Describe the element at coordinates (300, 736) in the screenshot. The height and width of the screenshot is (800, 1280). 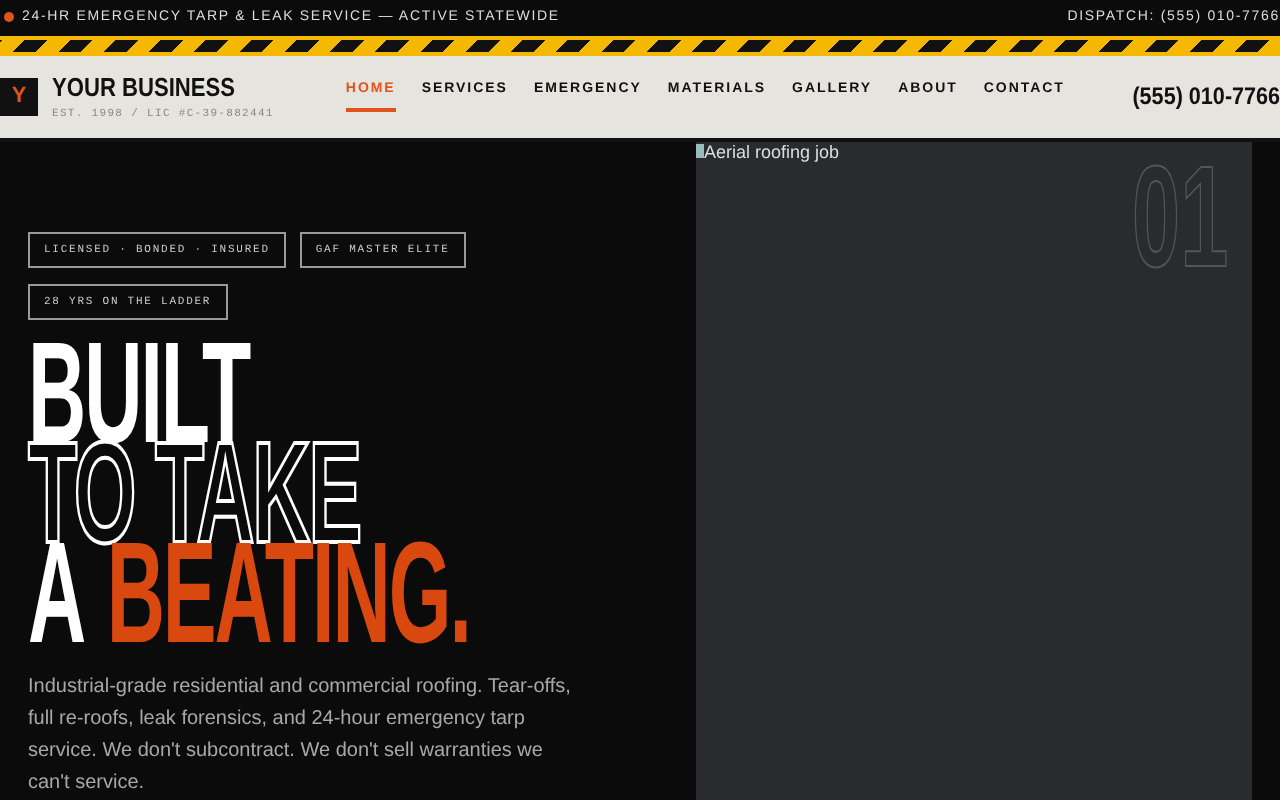
I see `intro-paragraph: Industrial-grade residential and commercial roofing. Tear-offs, full re-roofs, leak forensics, and 24-hour emergency tarp service. We don't subcontract. We don't sell warranties we can't service.` at that location.